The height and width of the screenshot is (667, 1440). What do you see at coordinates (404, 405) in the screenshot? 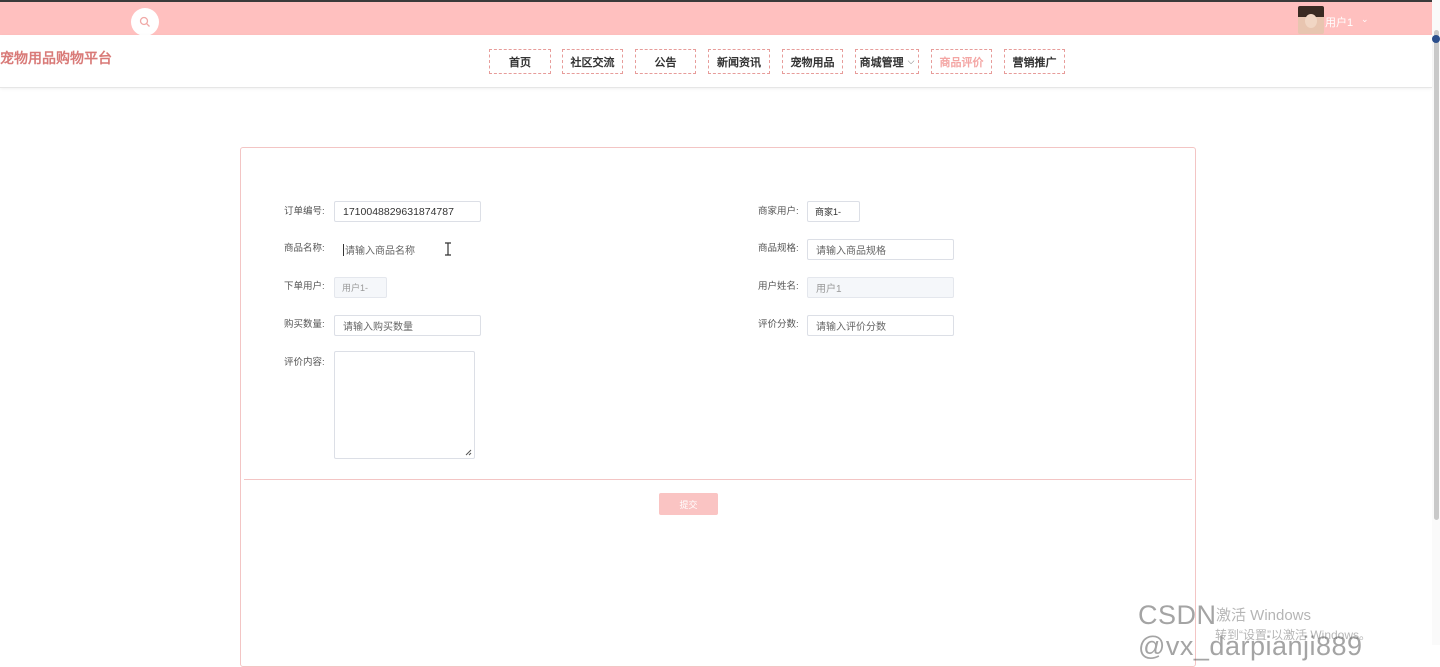
I see `content-textarea` at bounding box center [404, 405].